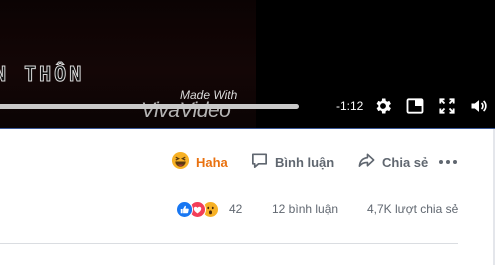 This screenshot has height=265, width=495. I want to click on section-divider, so click(229, 243).